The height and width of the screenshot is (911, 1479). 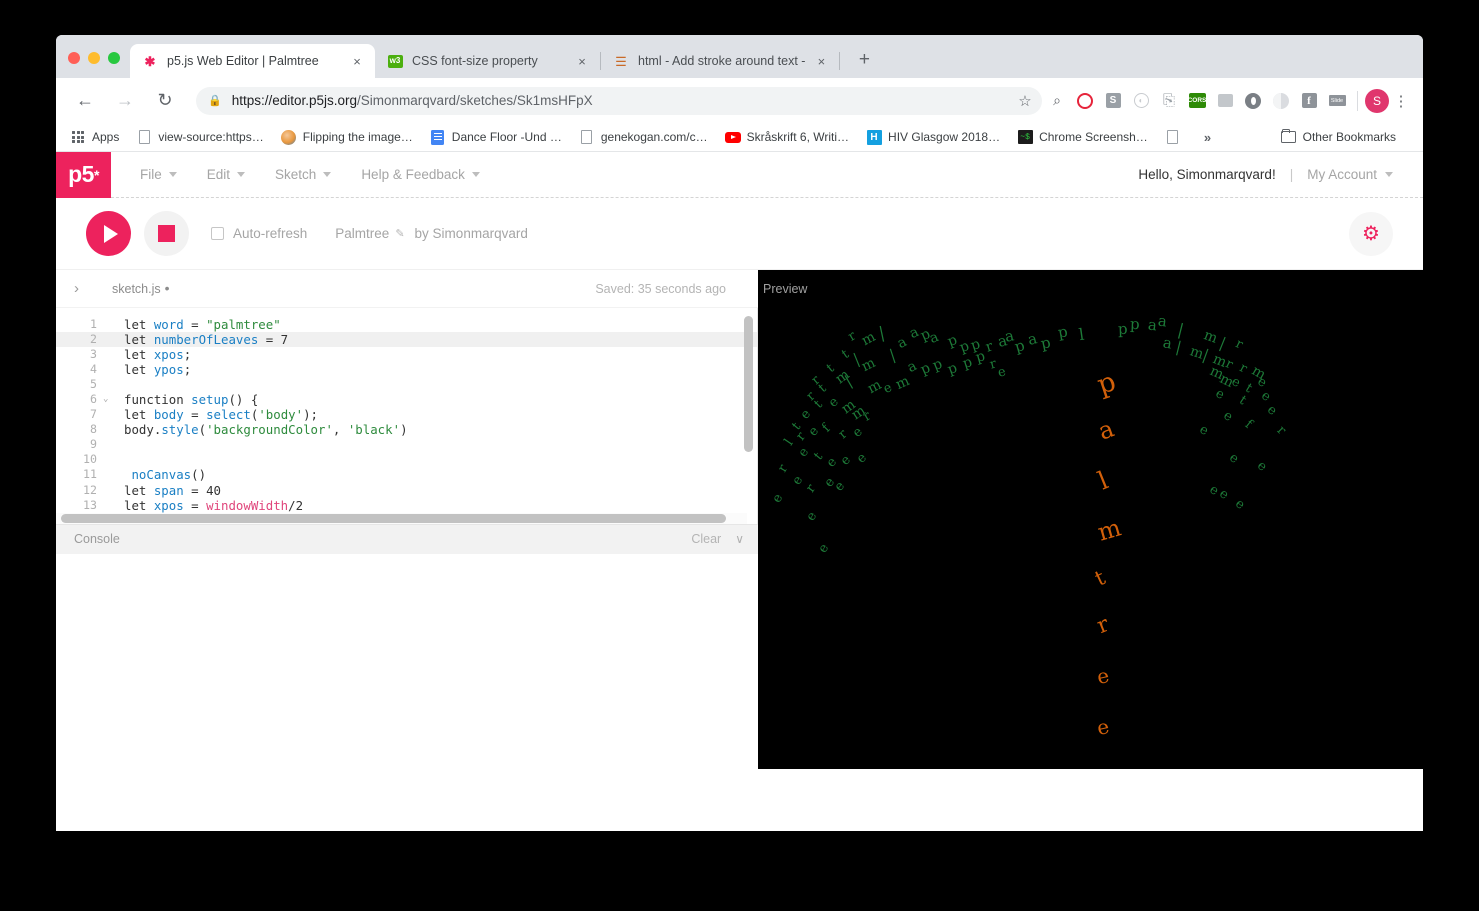 I want to click on code-line: 6 ⌄ function setup() {, so click(x=406, y=399).